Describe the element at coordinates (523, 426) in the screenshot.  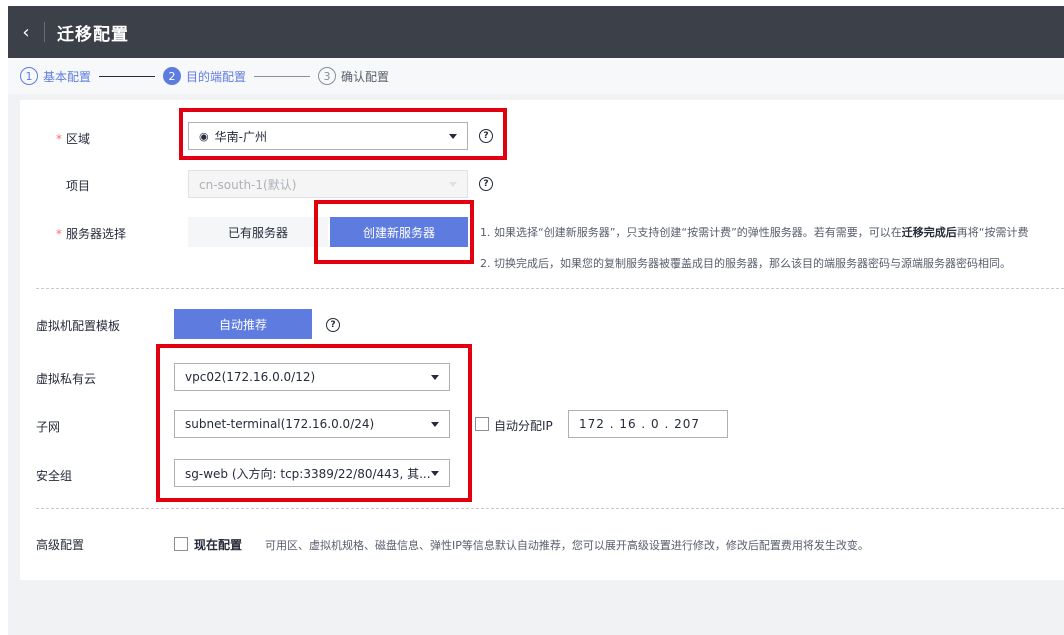
I see `auto-ip-label: 自动分配IP` at that location.